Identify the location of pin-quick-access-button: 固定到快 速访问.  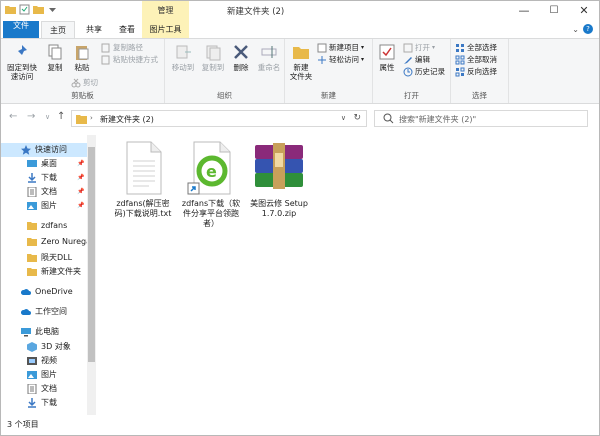
(22, 62).